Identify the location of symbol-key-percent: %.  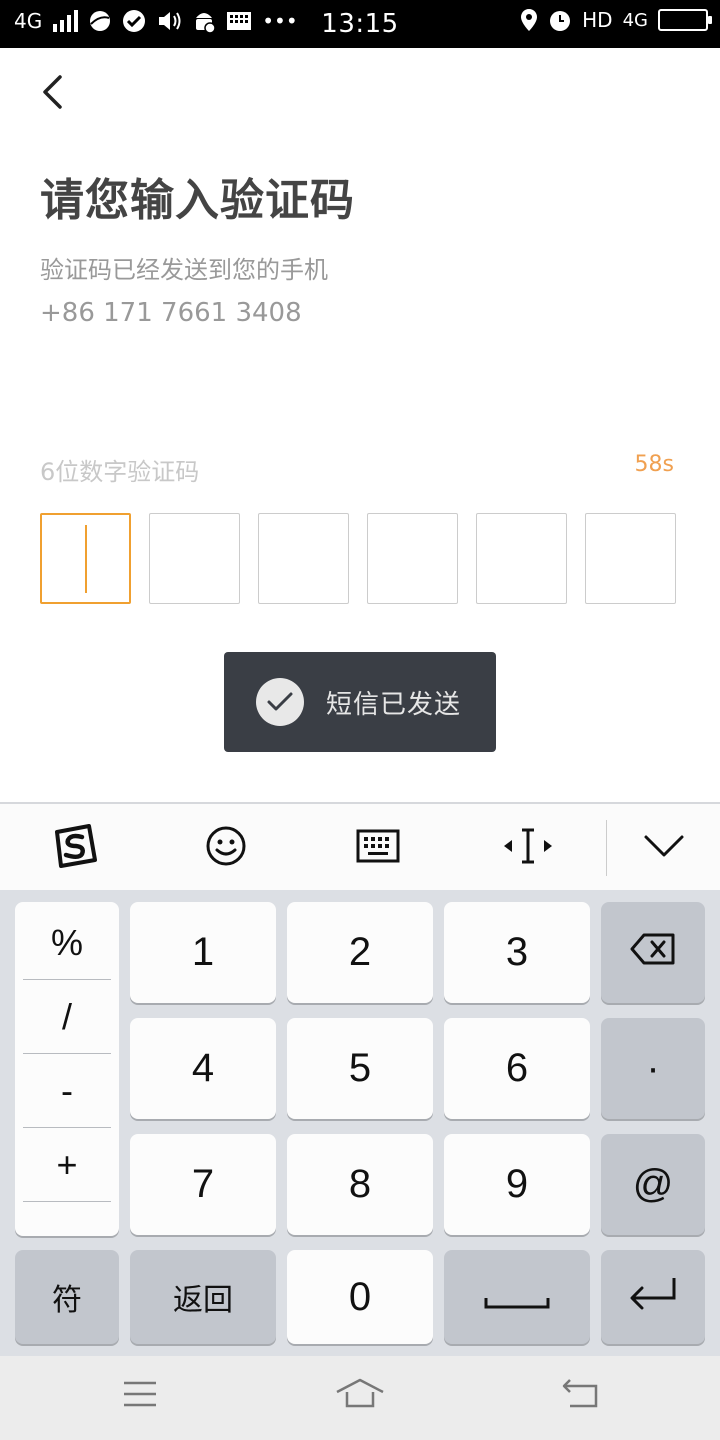
(67, 943).